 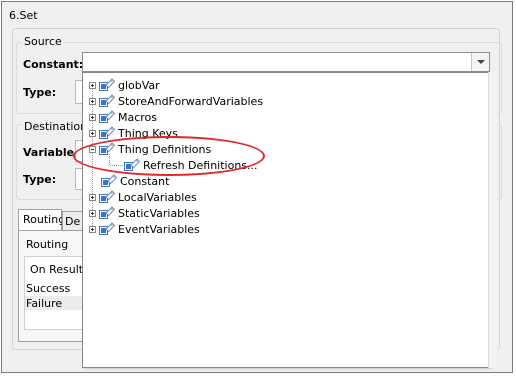 I want to click on tree-item: StoreAndForwardVariables, so click(x=176, y=101).